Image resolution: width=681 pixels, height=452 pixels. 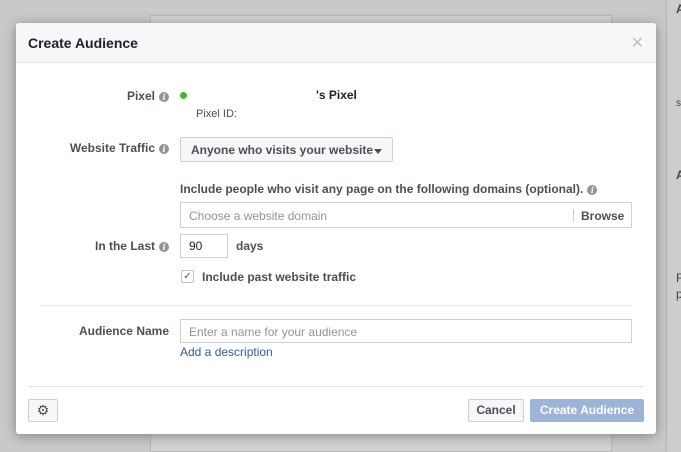 What do you see at coordinates (673, 226) in the screenshot?
I see `background-right-panel` at bounding box center [673, 226].